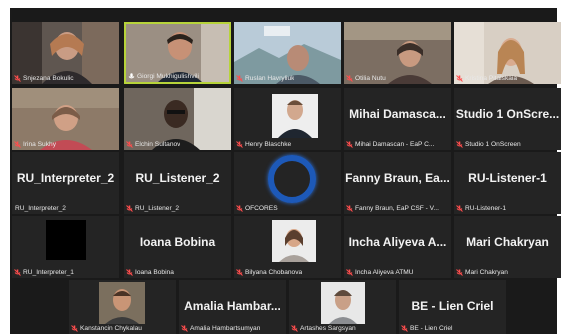 Image resolution: width=563 pixels, height=334 pixels. Describe the element at coordinates (106, 328) in the screenshot. I see `participant-name: Kanstancin Chykalau` at that location.